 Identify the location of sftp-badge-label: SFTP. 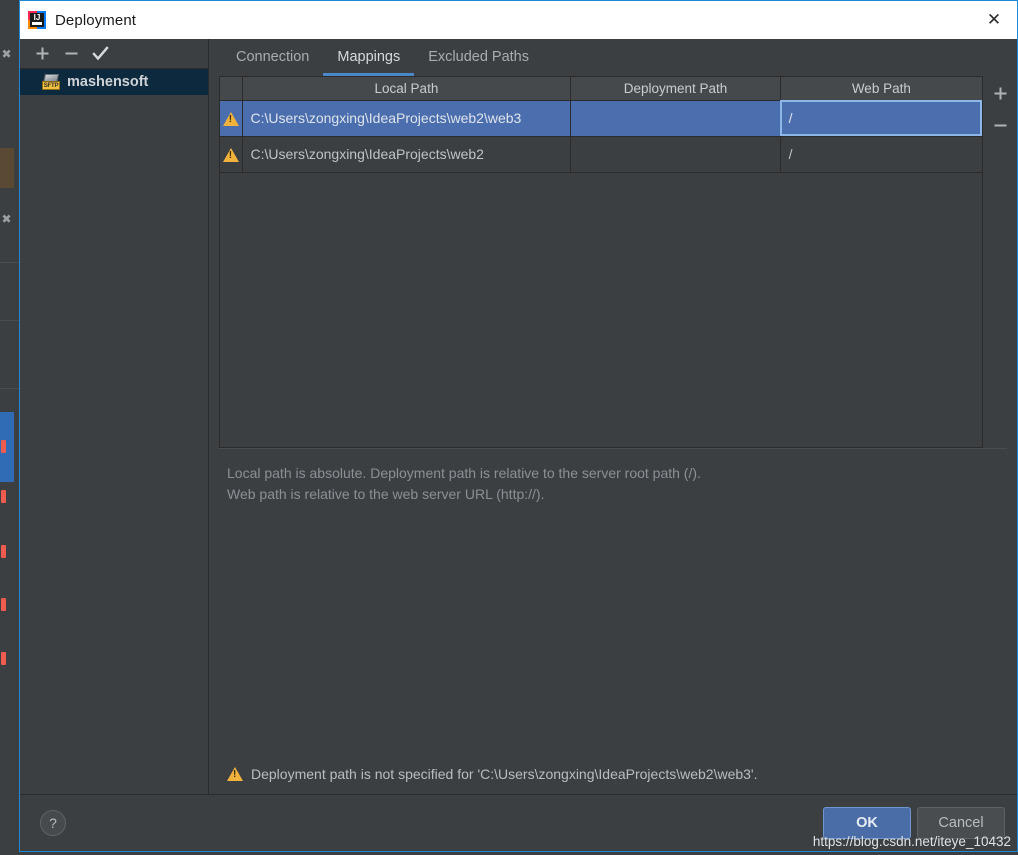
(51, 85).